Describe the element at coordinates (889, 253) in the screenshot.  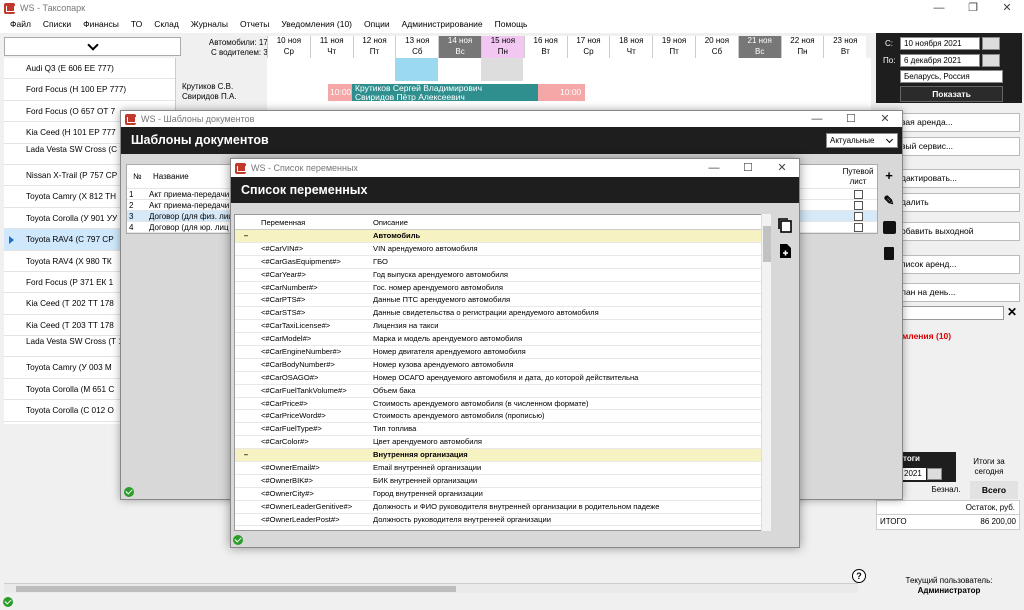
I see `trash-icon` at that location.